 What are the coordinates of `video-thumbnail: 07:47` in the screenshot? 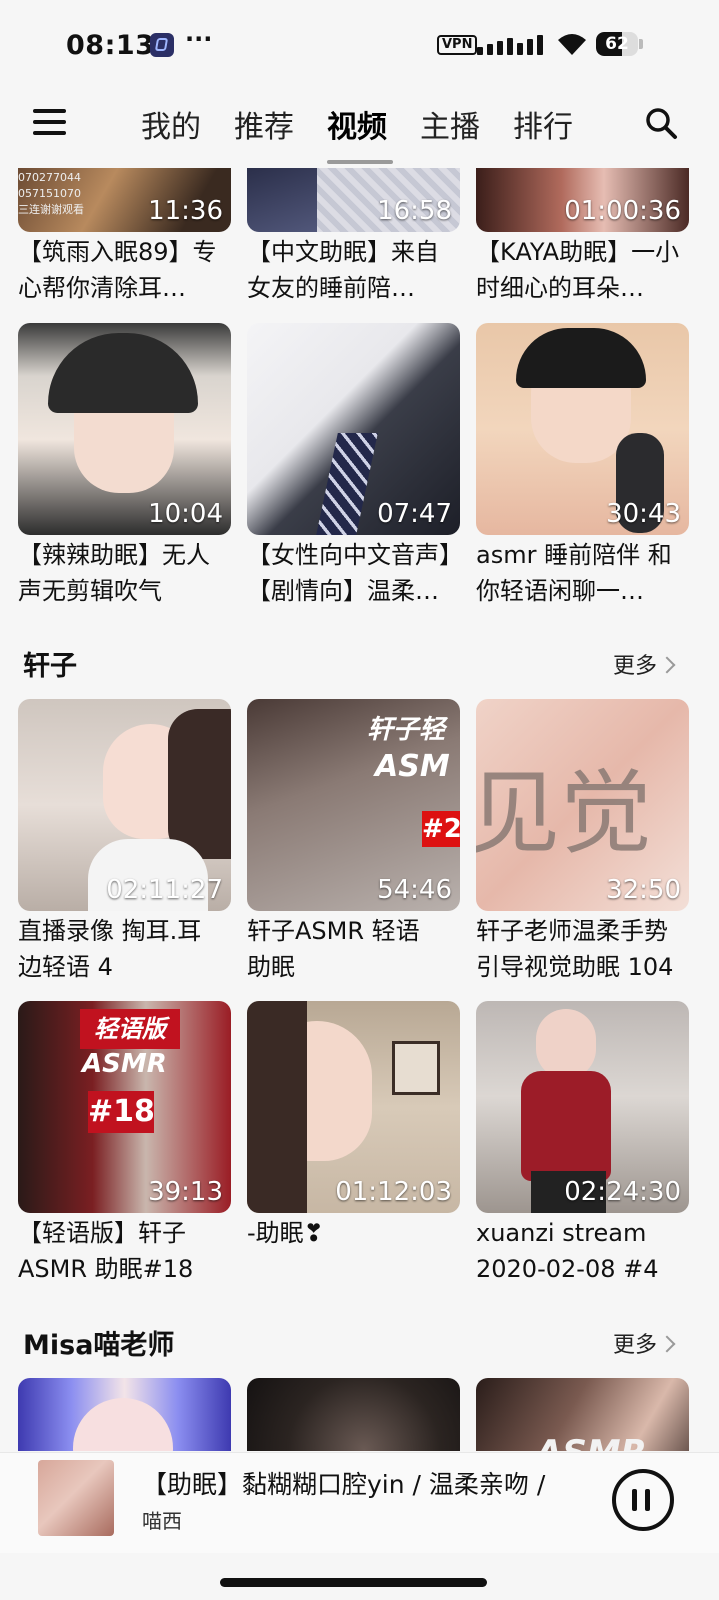 It's located at (353, 429).